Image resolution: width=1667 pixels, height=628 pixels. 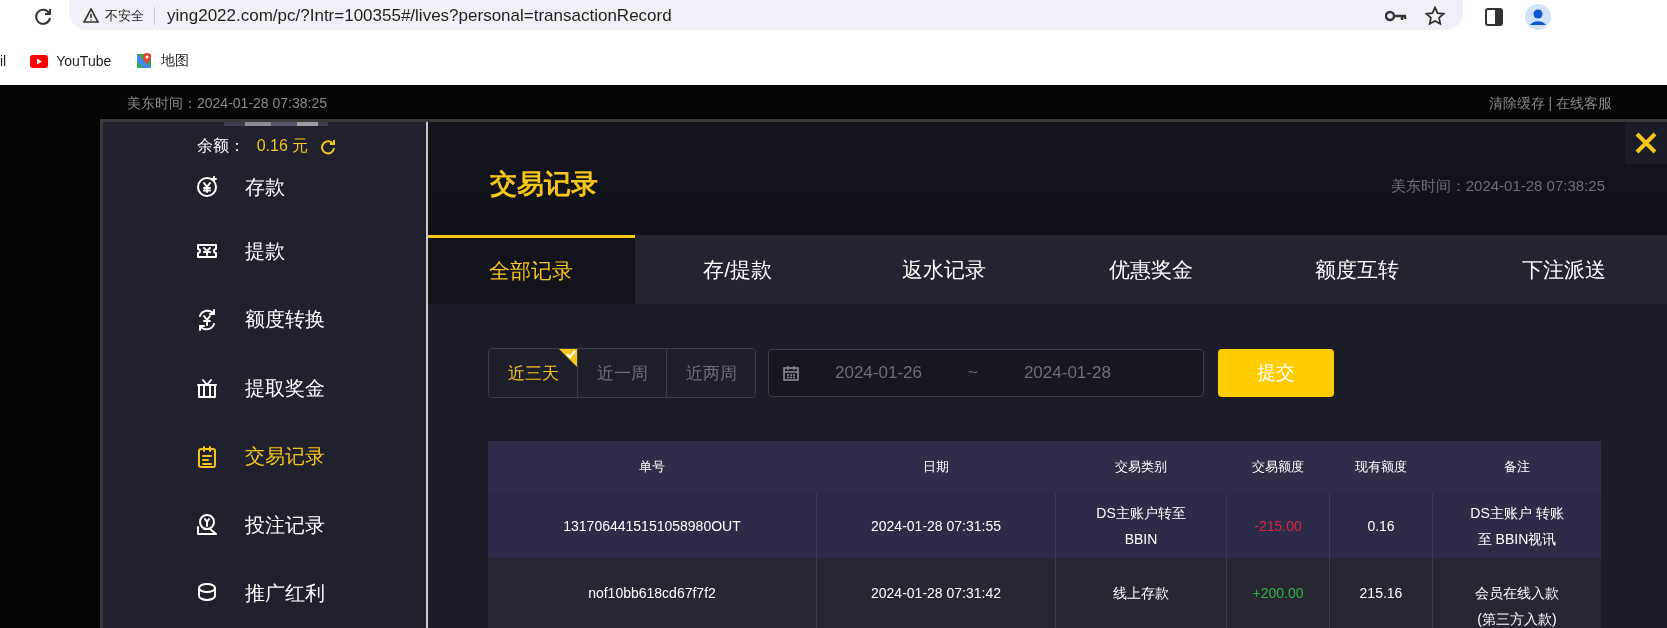 I want to click on sidebar-item: 投注记录, so click(x=264, y=525).